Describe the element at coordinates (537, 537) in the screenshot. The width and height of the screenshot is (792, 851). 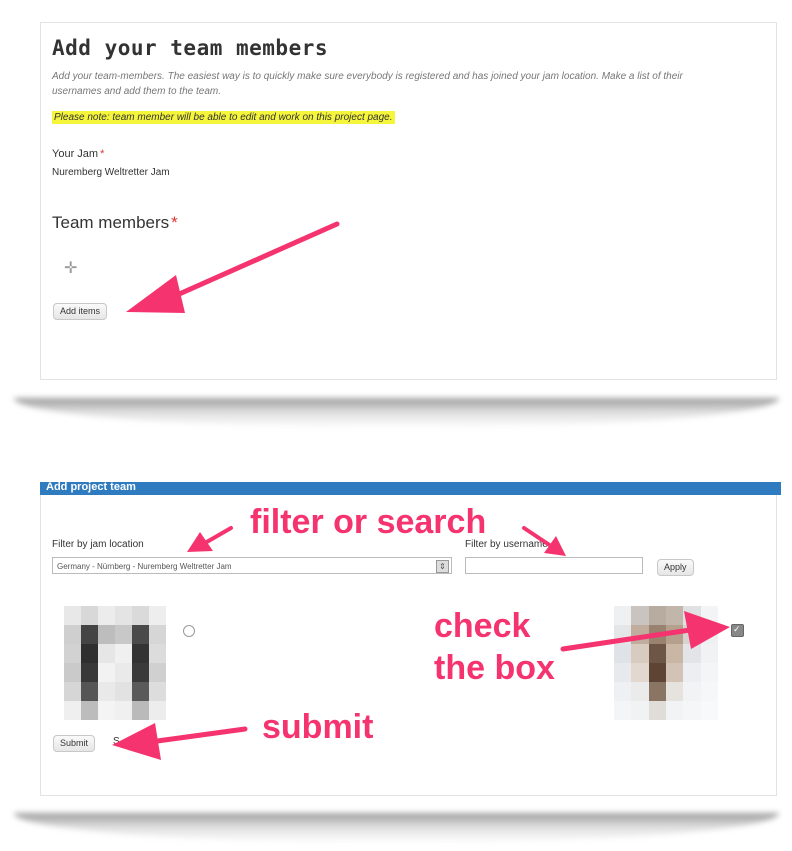
I see `arrow-to-username-filter` at that location.